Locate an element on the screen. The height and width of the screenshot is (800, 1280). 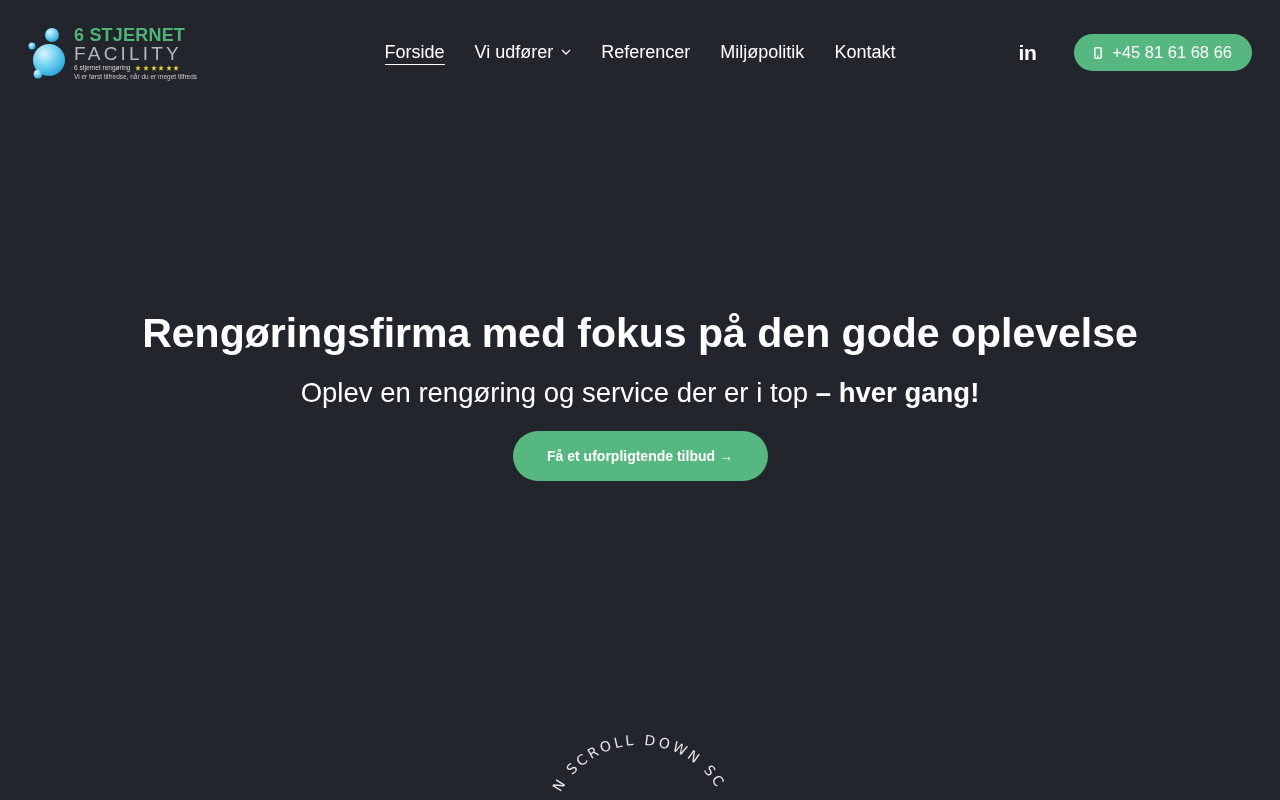
nav-link: Miljøpolitik is located at coordinates (762, 52).